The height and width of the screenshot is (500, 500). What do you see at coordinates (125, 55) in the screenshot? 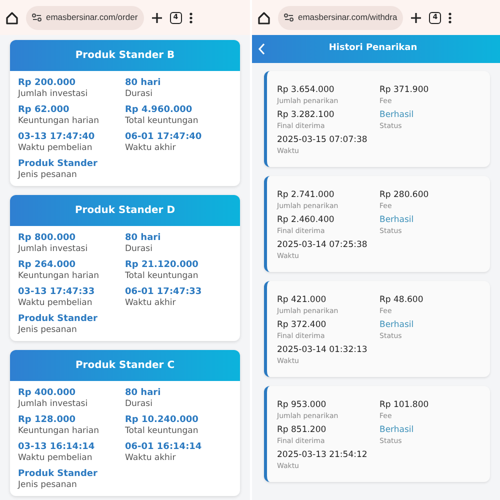
I see `order-title: Produk Stander B` at bounding box center [125, 55].